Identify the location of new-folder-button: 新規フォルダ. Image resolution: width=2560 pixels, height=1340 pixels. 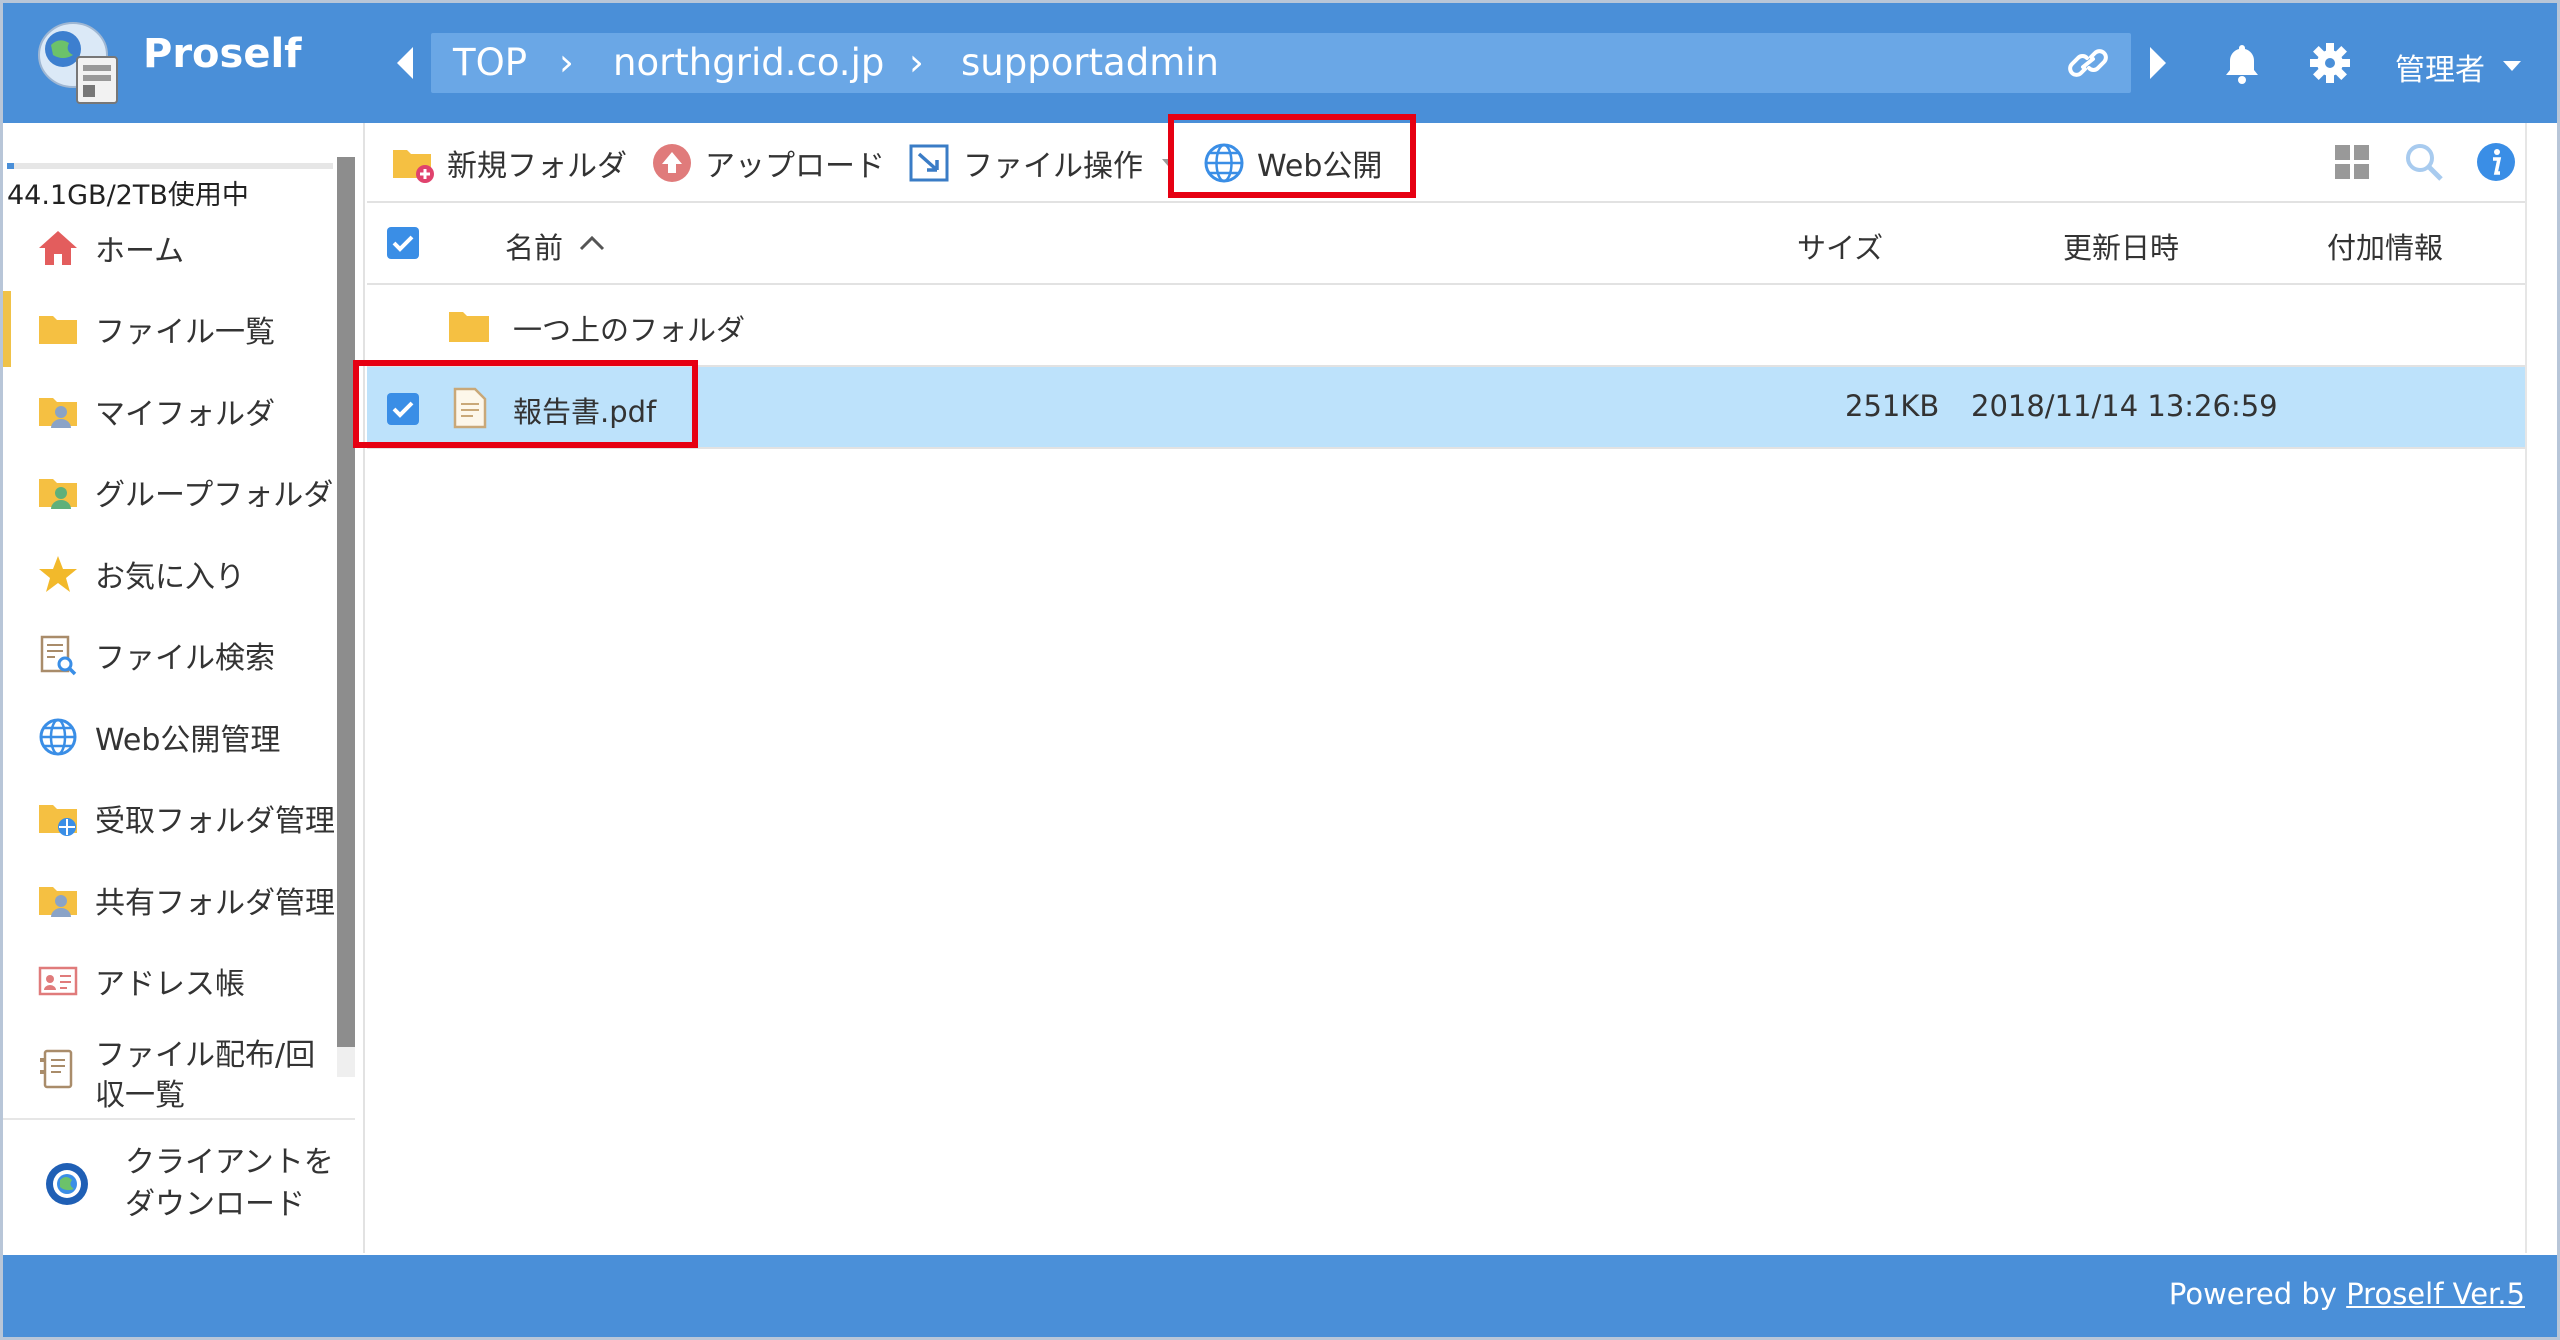
(509, 163).